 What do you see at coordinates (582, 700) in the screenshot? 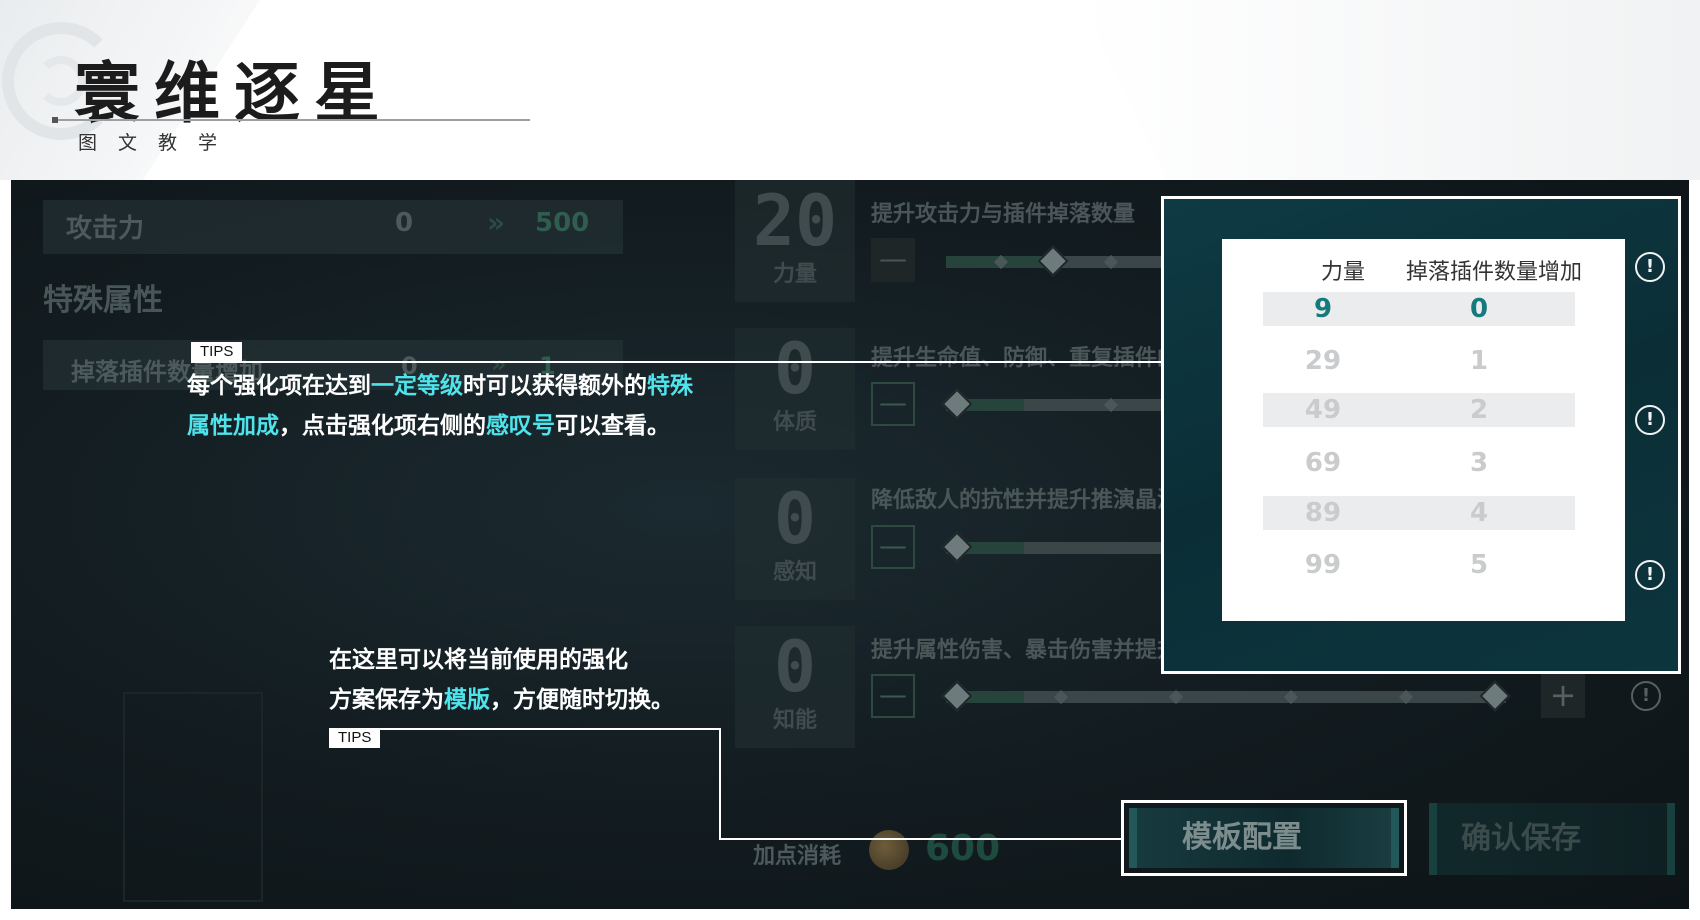
I see `tip-text: ，方便随时切换。` at bounding box center [582, 700].